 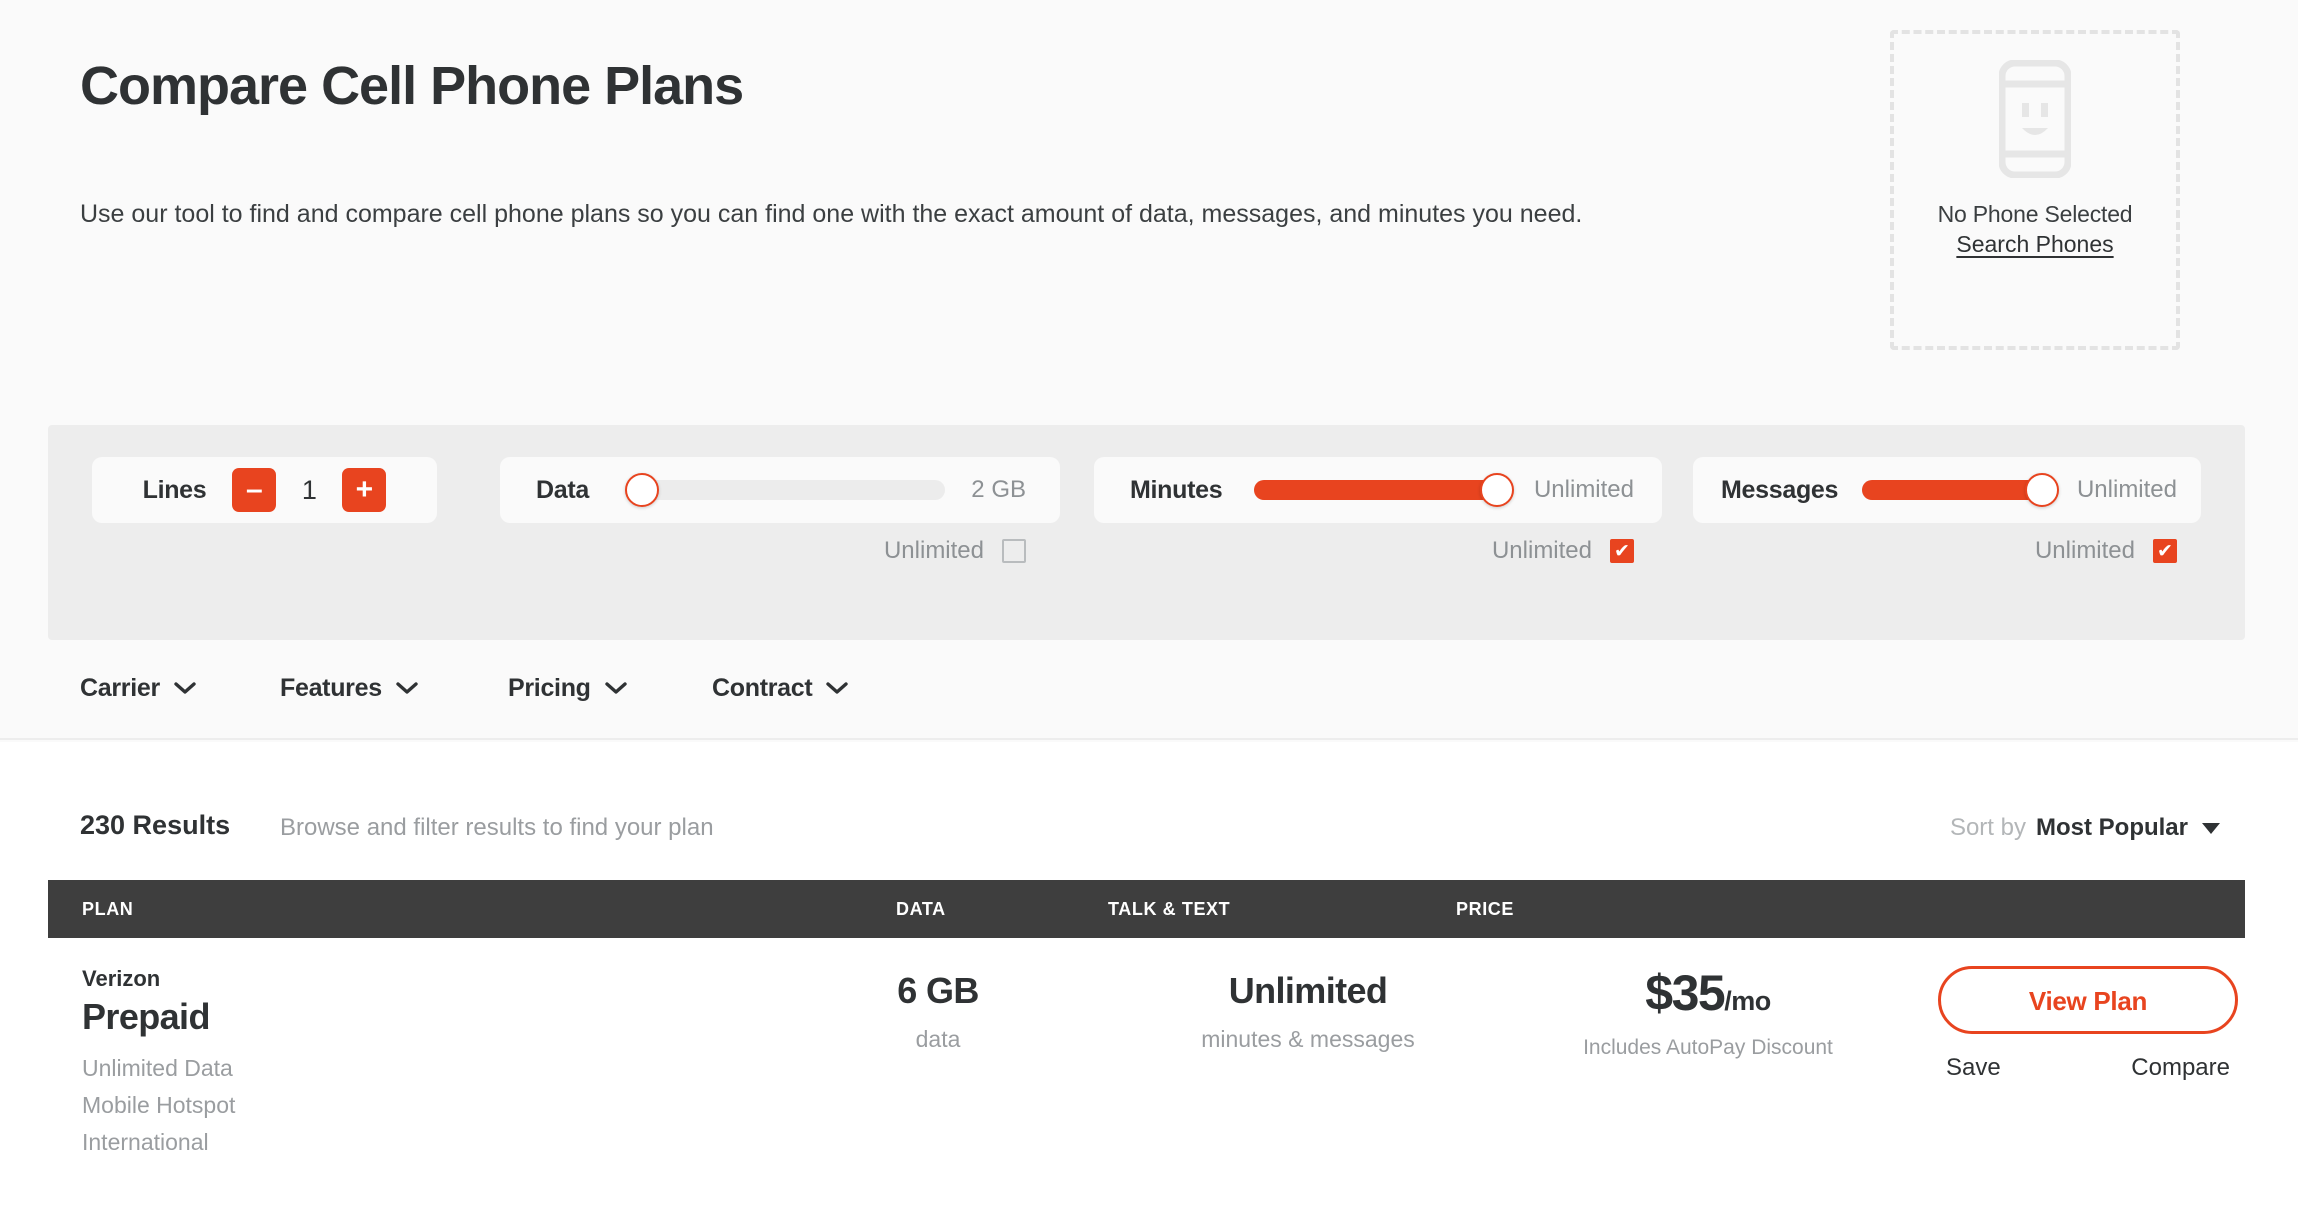 I want to click on data-unlimited-label: Unlimited, so click(x=933, y=550).